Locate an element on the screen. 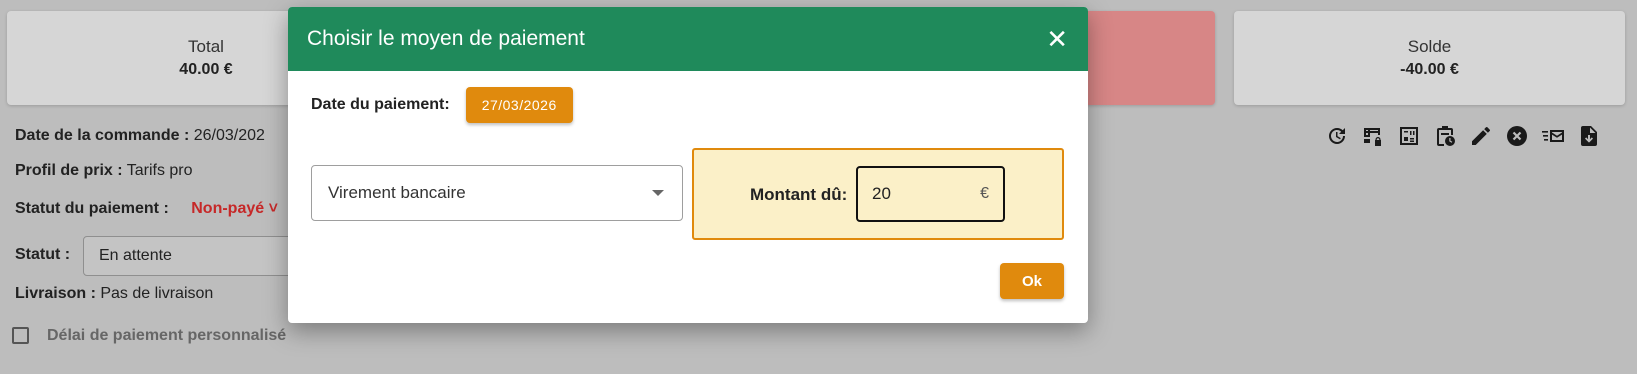 The width and height of the screenshot is (1637, 374). close-icon: ✕ is located at coordinates (1057, 39).